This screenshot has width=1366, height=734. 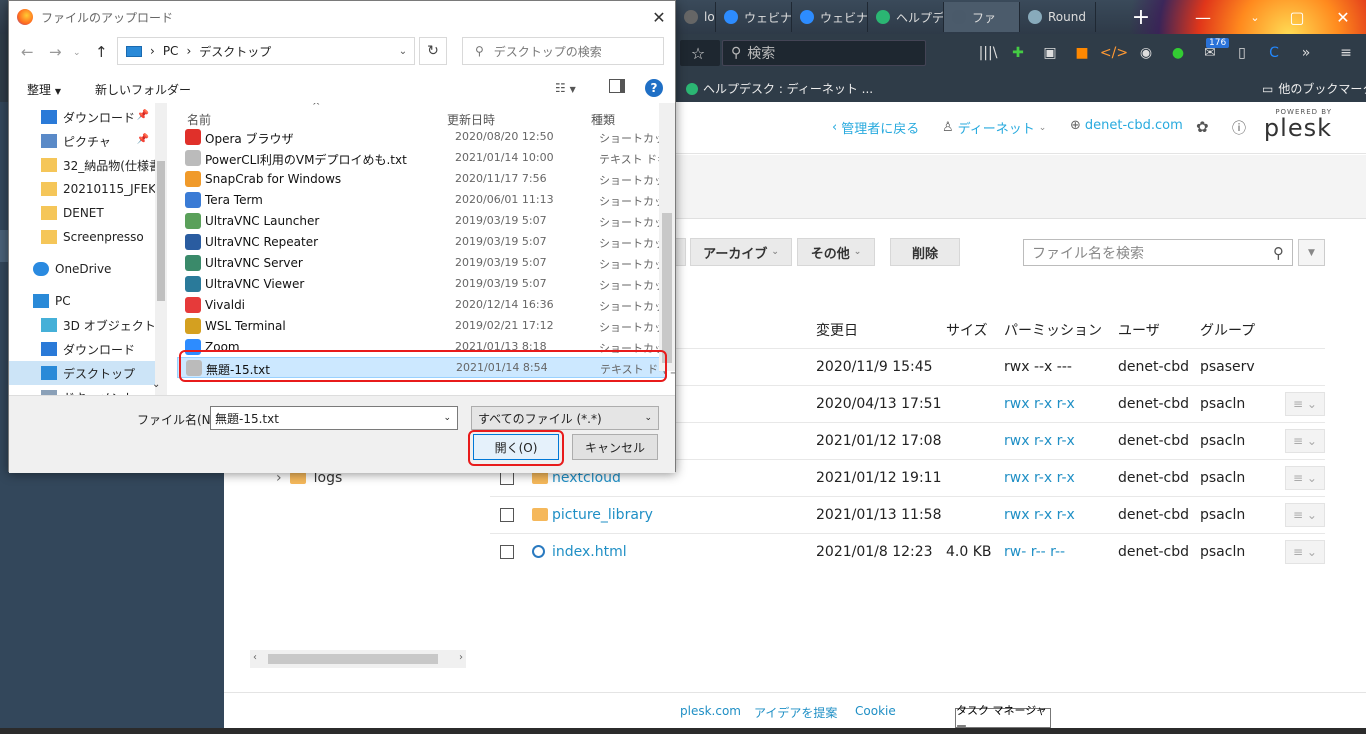 I want to click on column-header-group: グループ, so click(x=1227, y=330).